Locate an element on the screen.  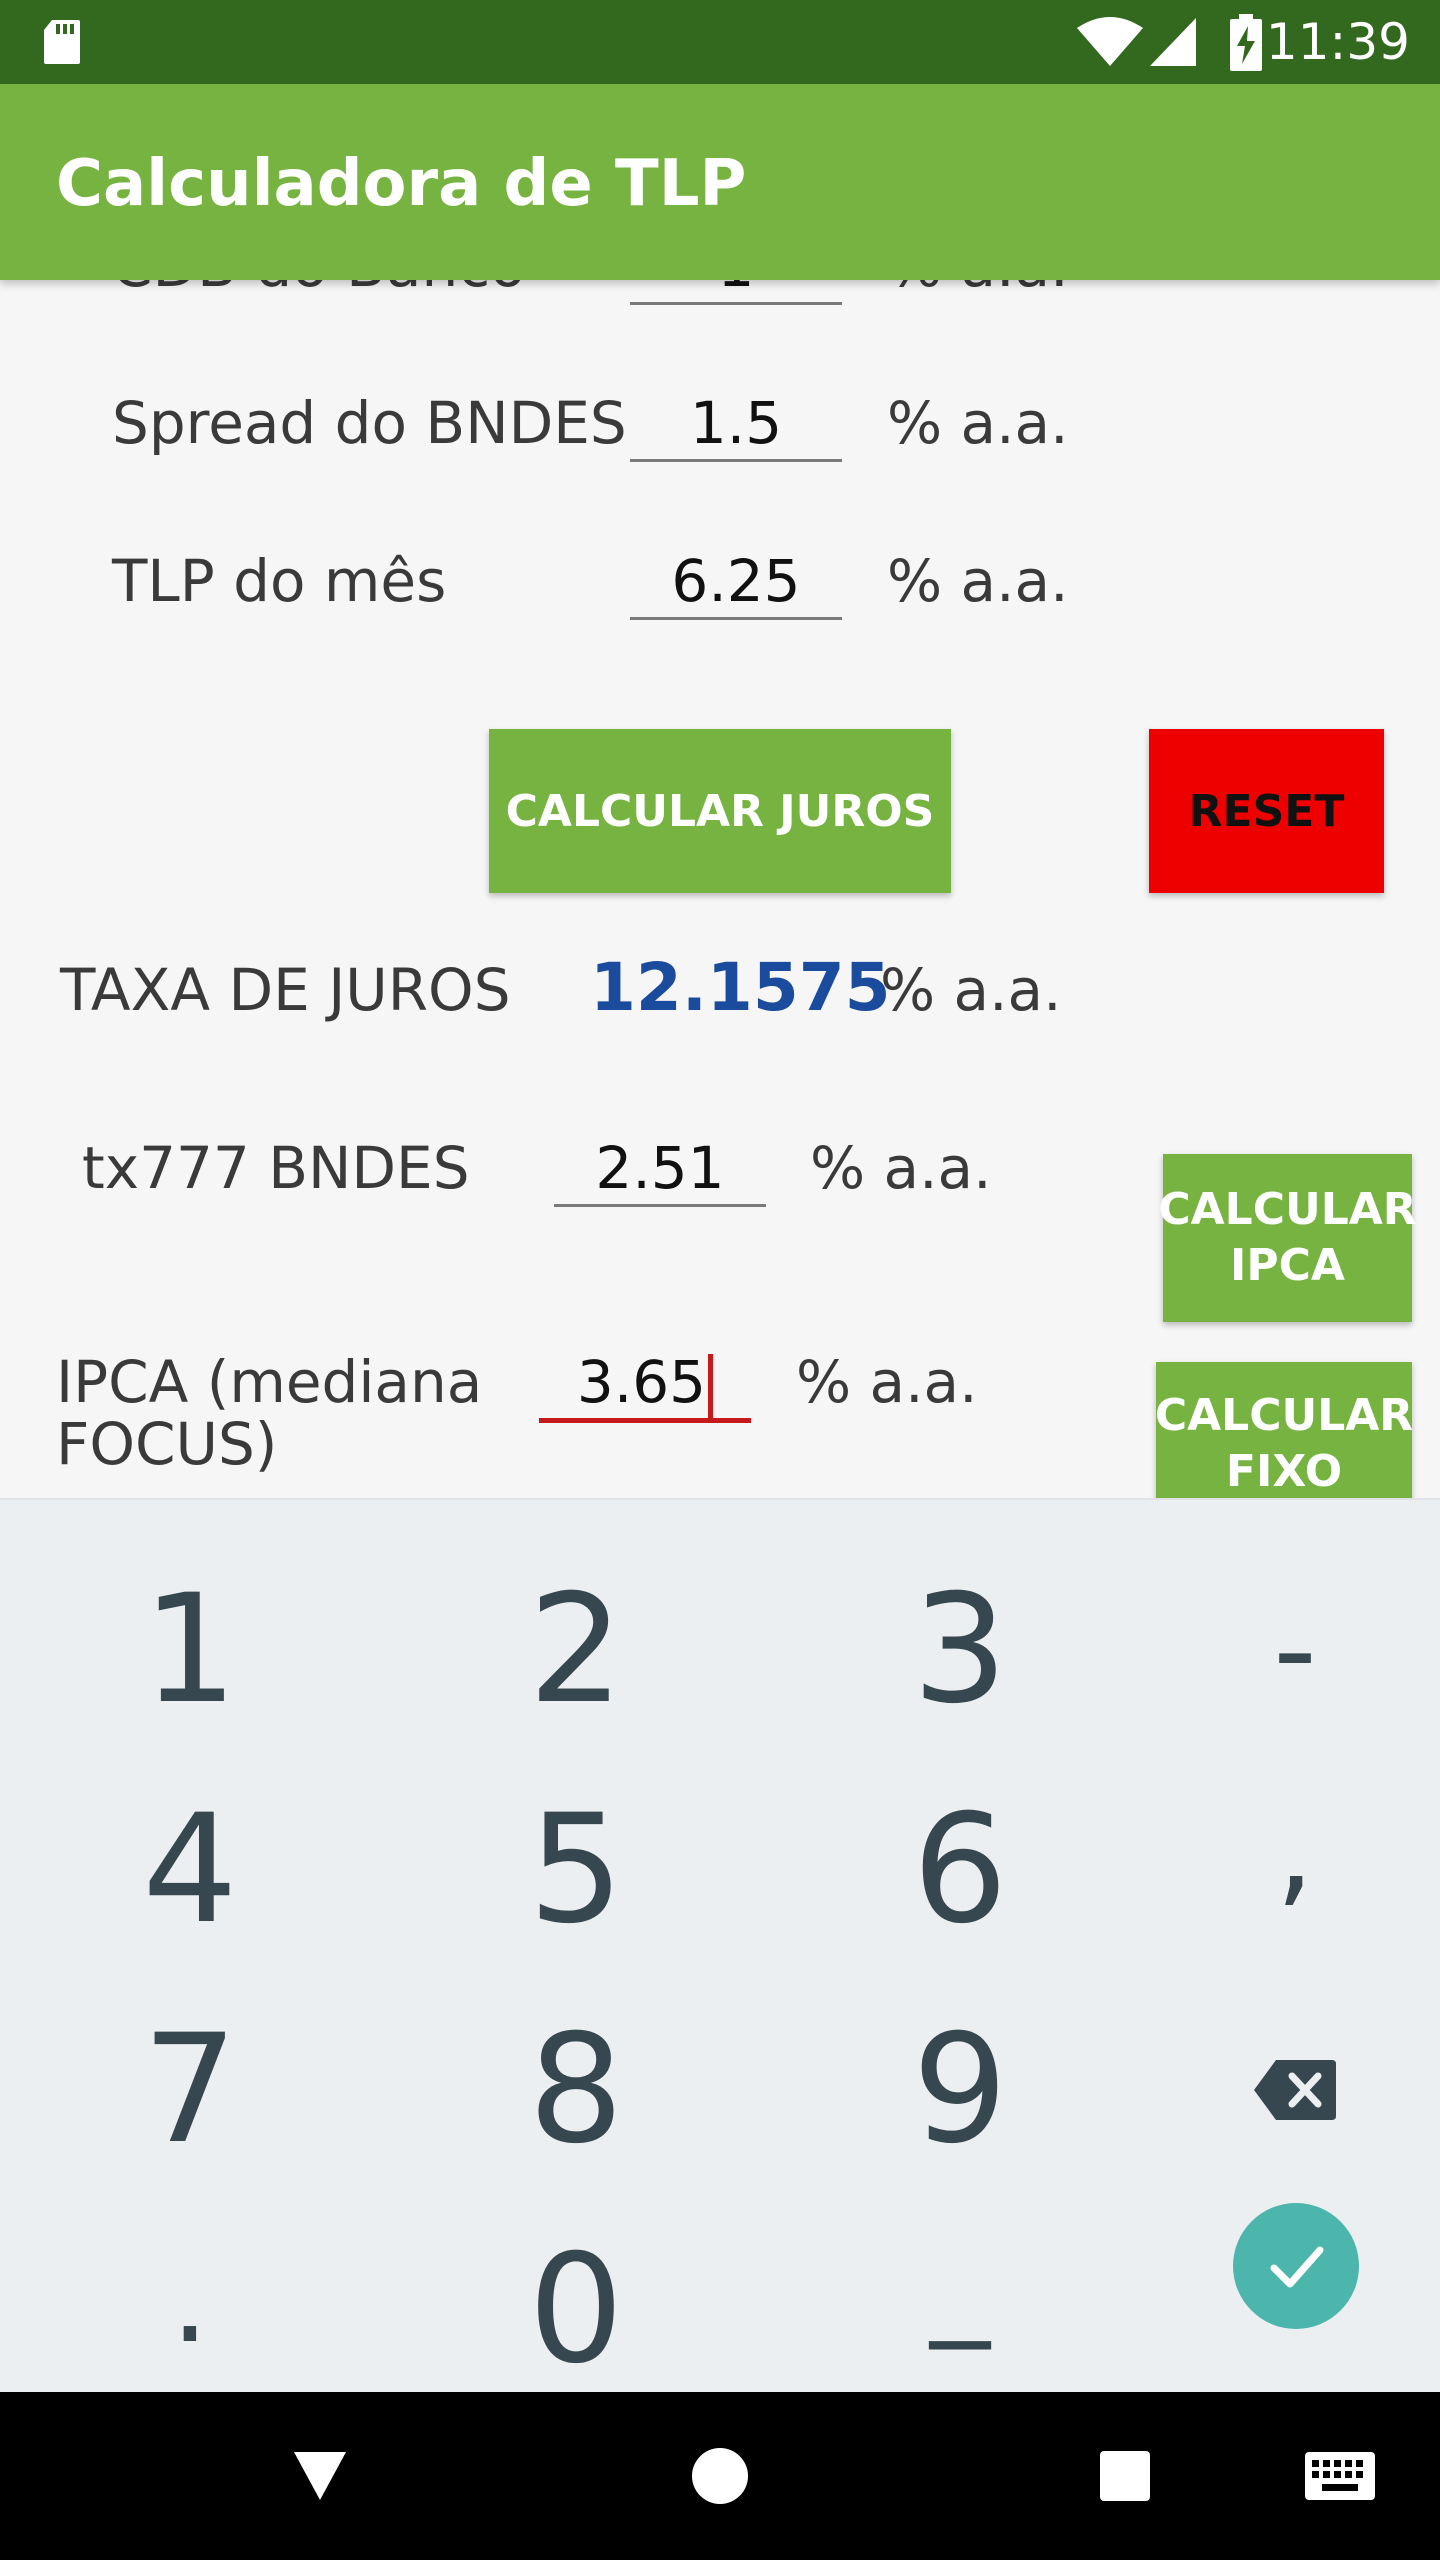
back-triangle-icon is located at coordinates (320, 2476).